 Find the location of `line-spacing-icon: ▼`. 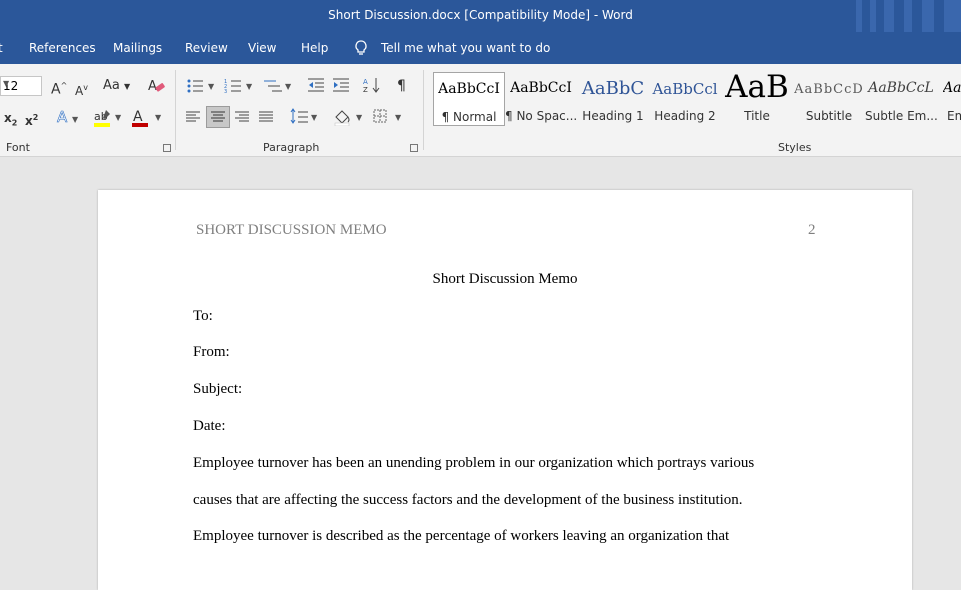

line-spacing-icon: ▼ is located at coordinates (304, 117).